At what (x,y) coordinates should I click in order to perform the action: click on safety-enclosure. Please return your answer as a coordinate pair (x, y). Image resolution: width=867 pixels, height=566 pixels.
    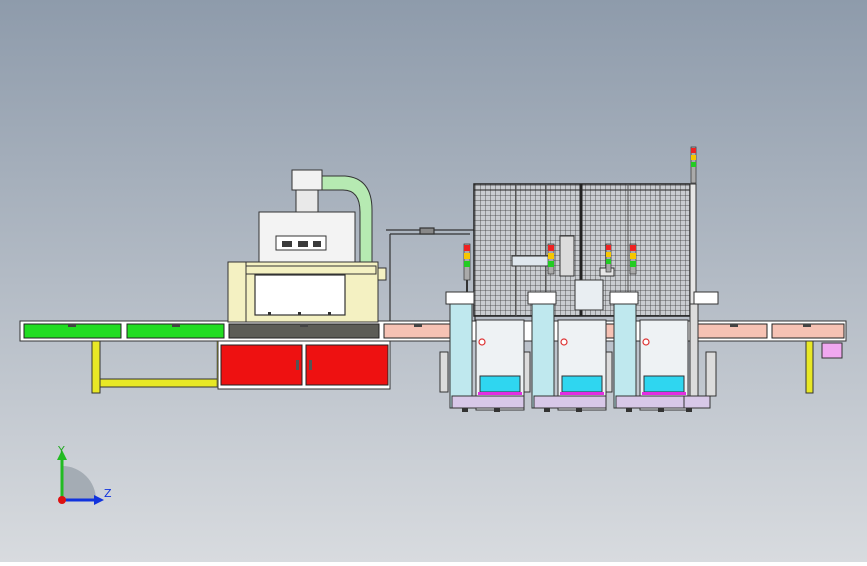
    Looking at the image, I should click on (585, 250).